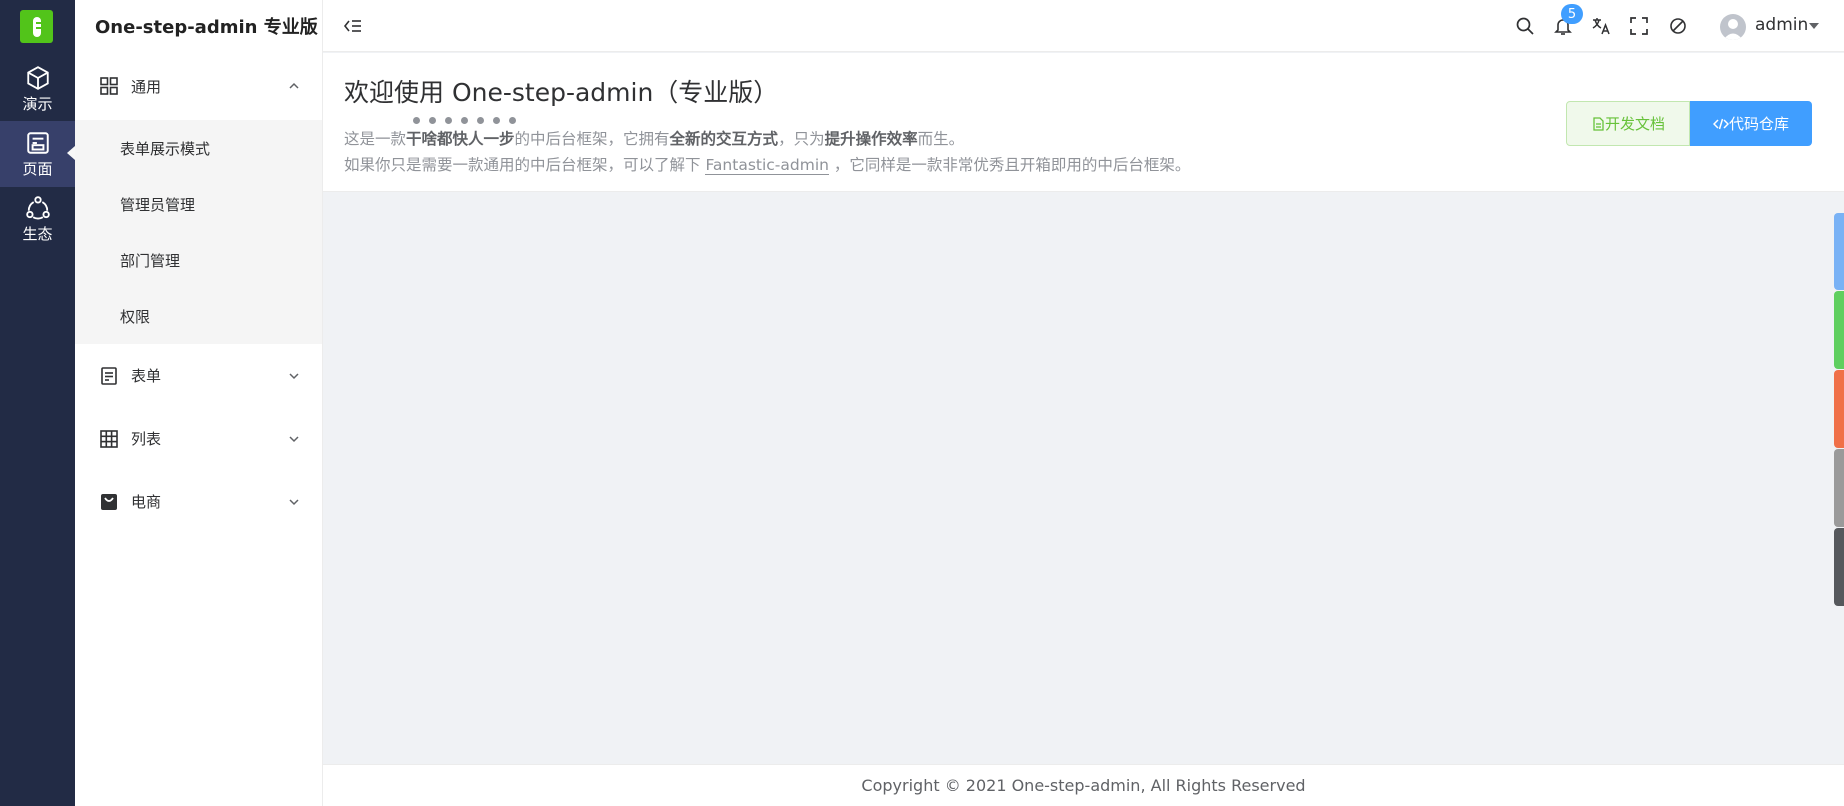 The image size is (1844, 806). Describe the element at coordinates (1083, 26) in the screenshot. I see `top-bar: 5 admin` at that location.